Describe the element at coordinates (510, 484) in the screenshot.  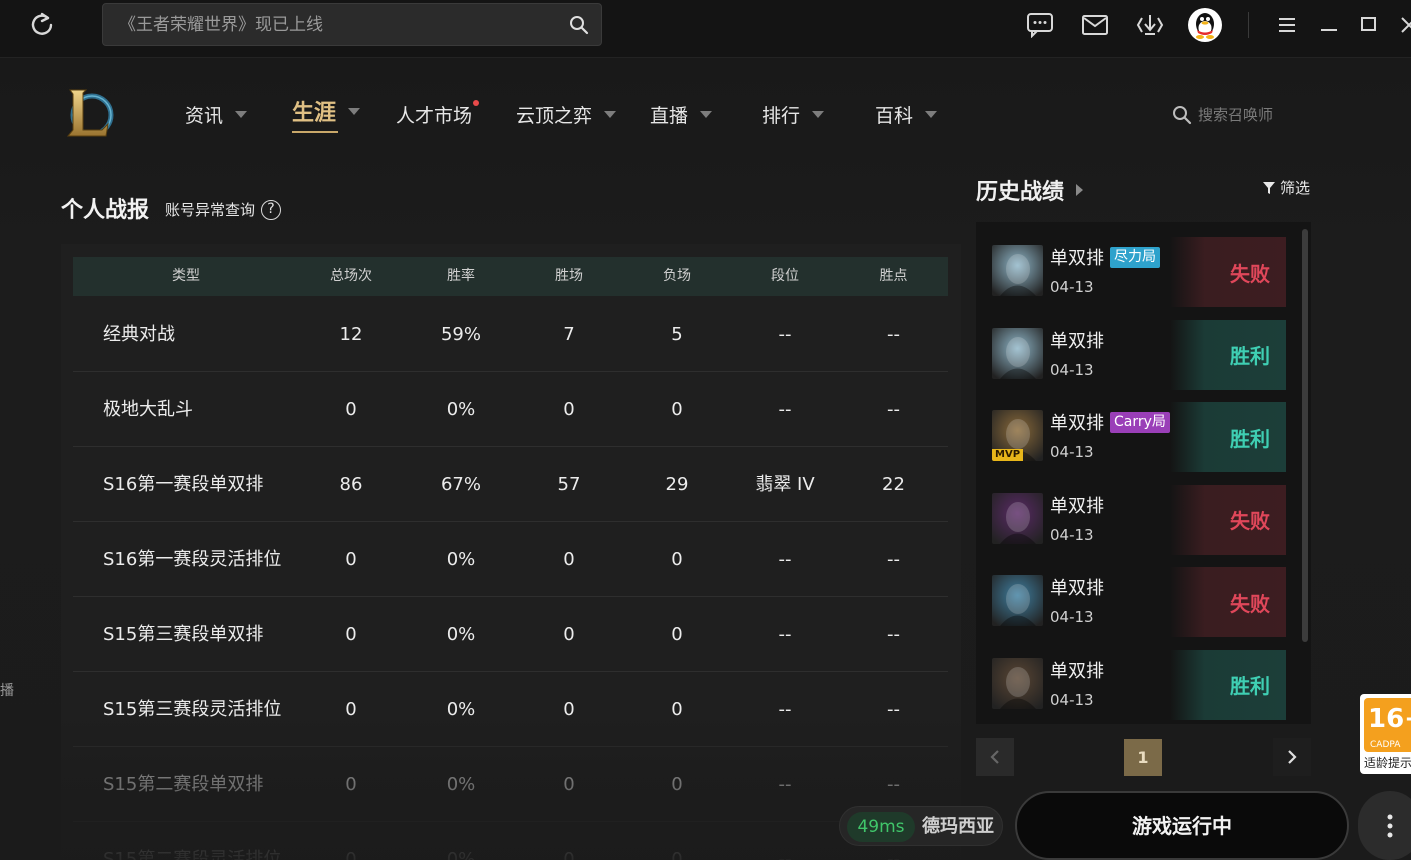
I see `table-row: S16第一赛段单双排 86 67% 57 29 翡翠 IV 22` at that location.